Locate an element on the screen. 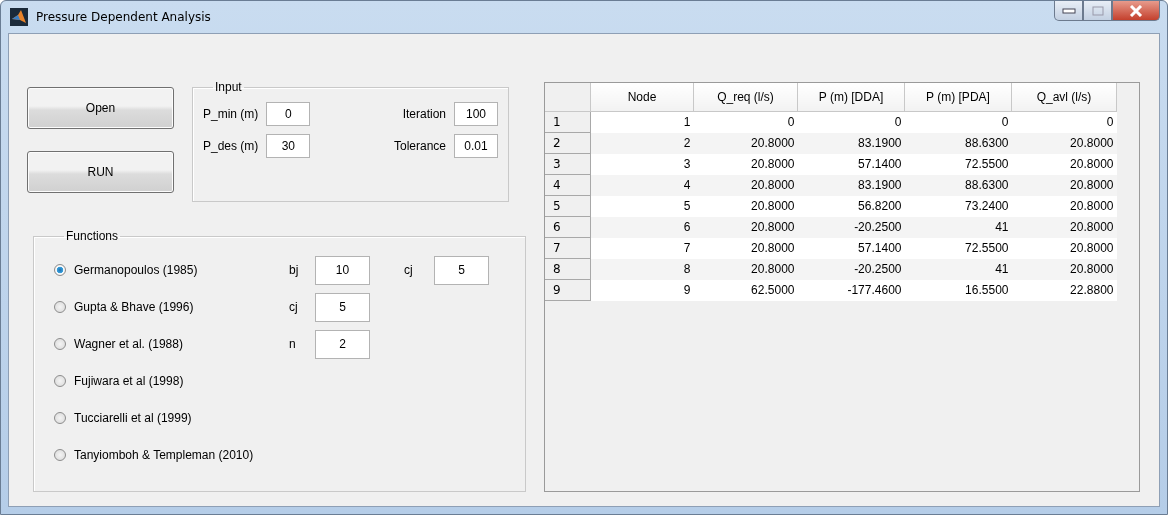  app-icon is located at coordinates (19, 17).